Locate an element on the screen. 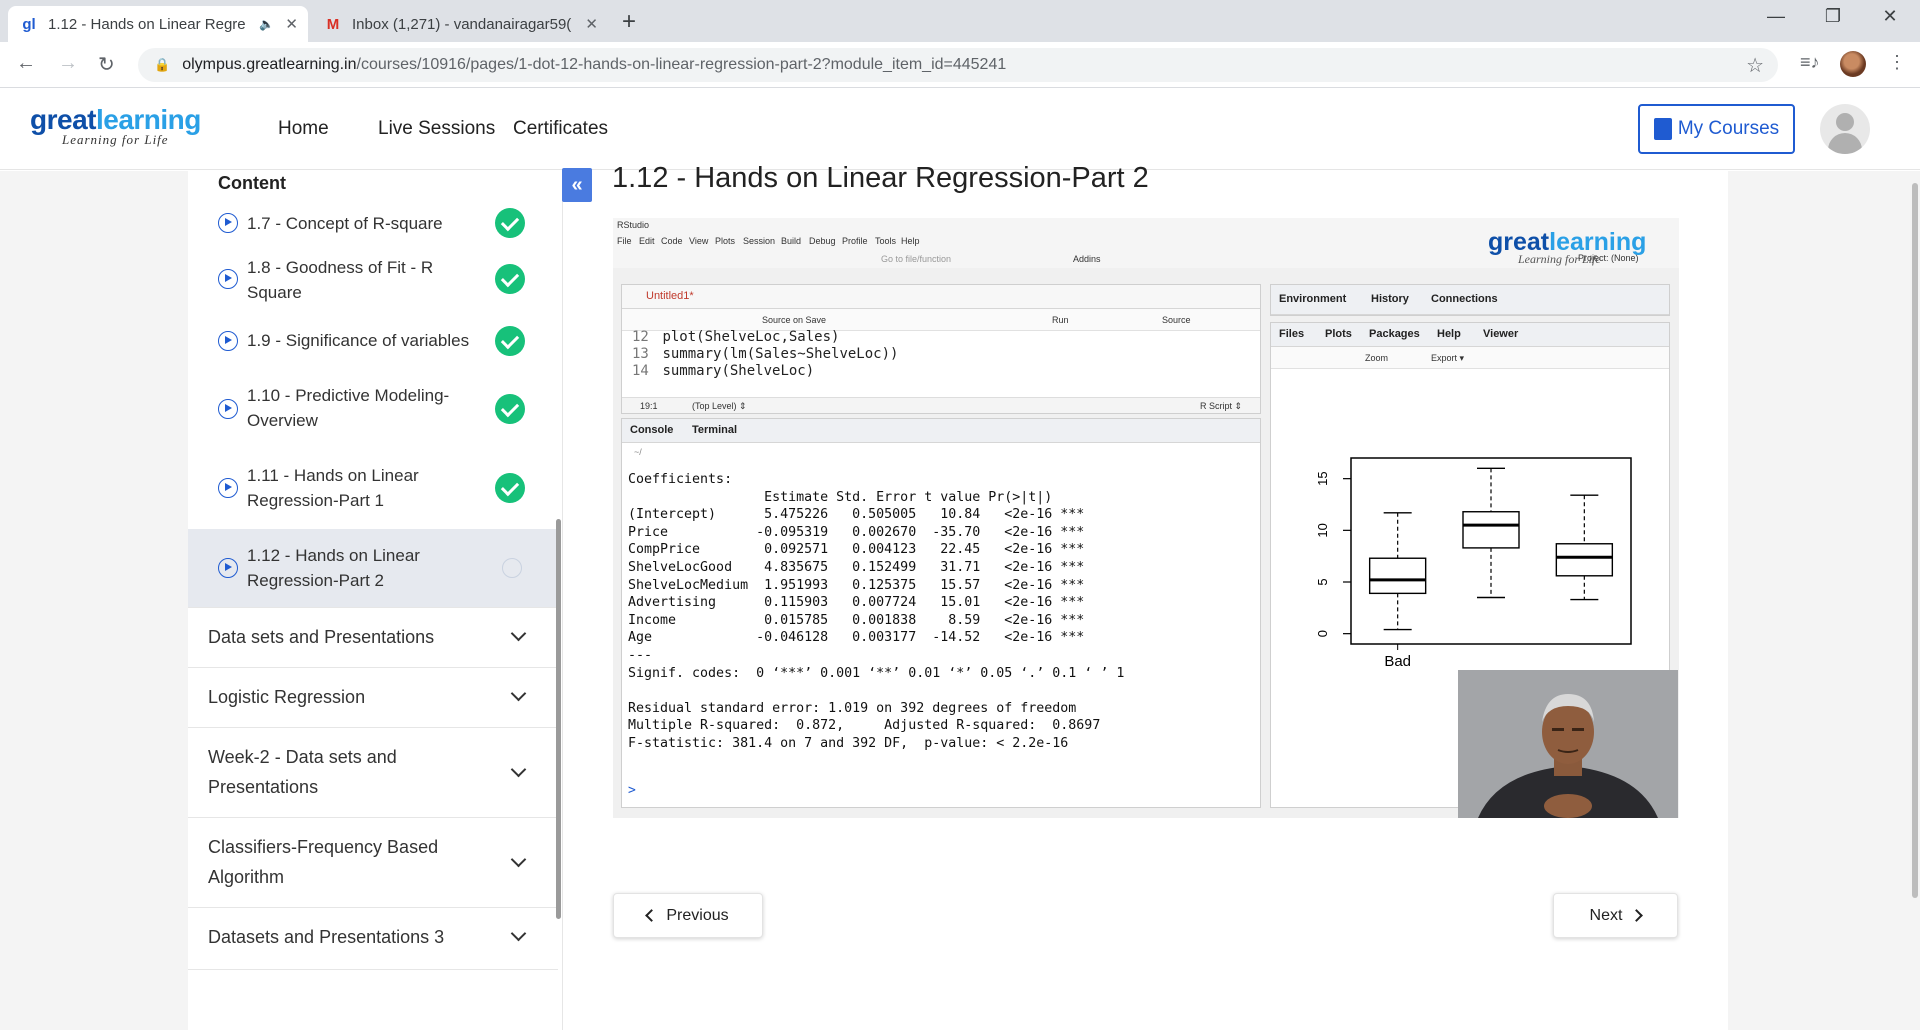  new-tab-button: + is located at coordinates (629, 22).